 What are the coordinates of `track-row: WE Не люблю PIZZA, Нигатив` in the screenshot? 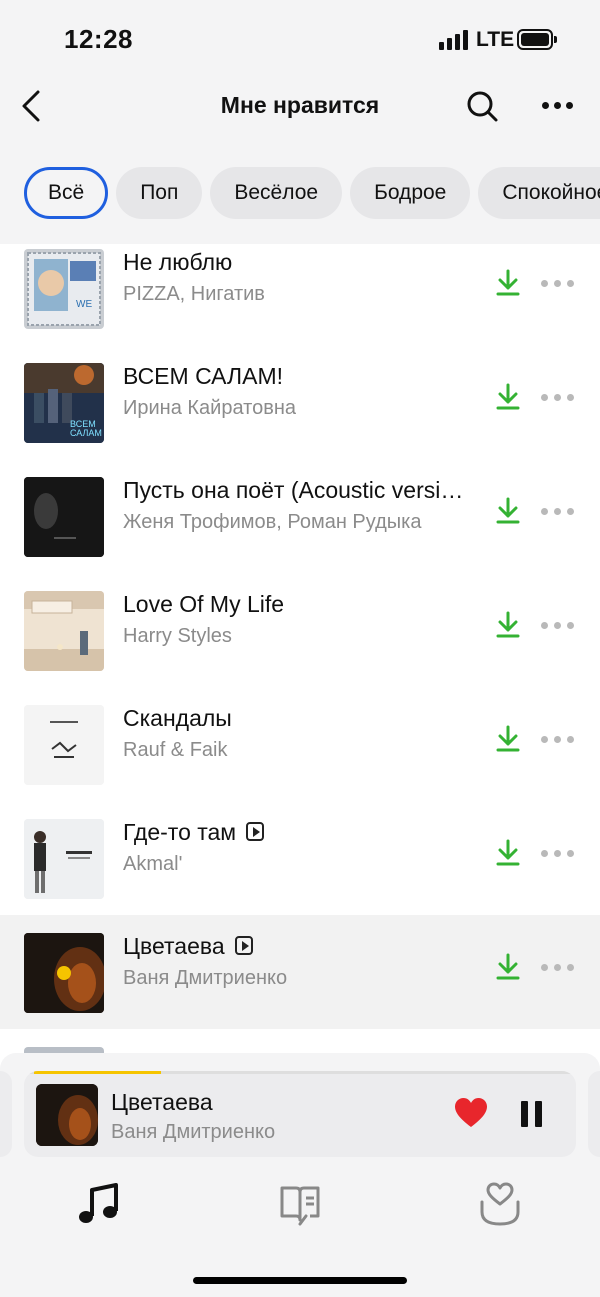 It's located at (300, 288).